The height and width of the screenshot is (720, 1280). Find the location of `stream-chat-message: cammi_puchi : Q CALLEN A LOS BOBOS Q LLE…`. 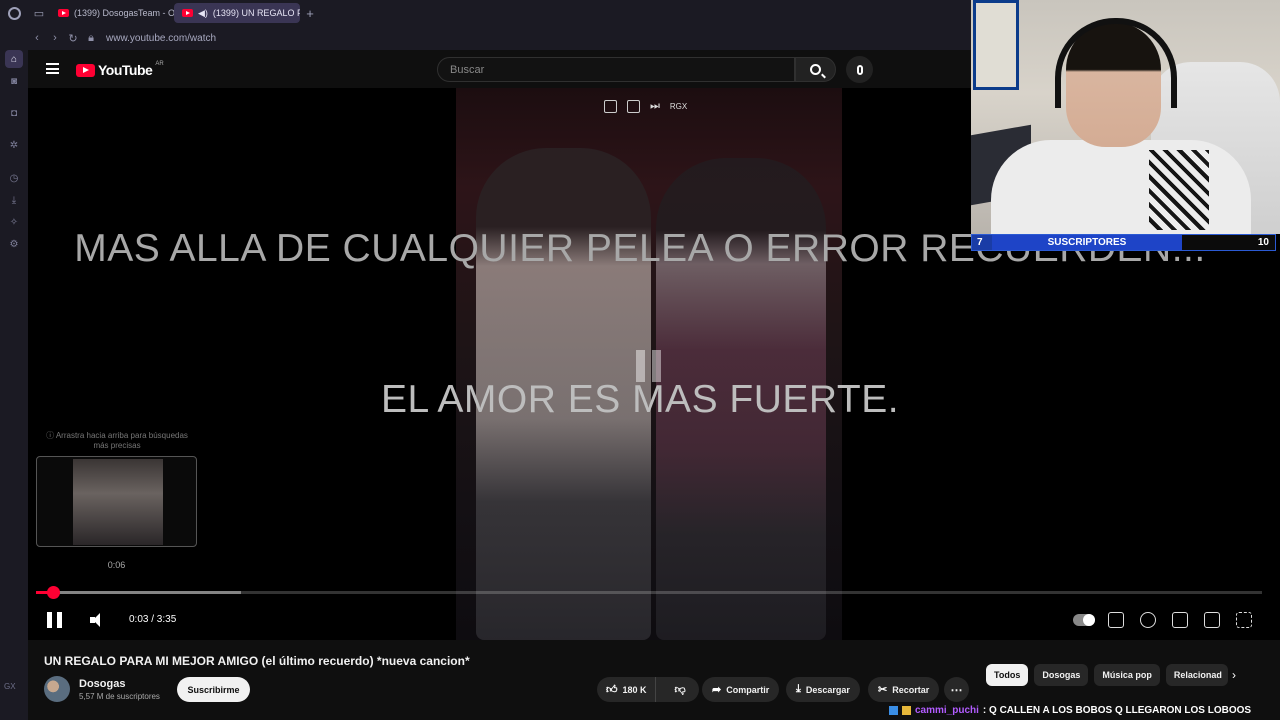

stream-chat-message: cammi_puchi : Q CALLEN A LOS BOBOS Q LLE… is located at coordinates (1084, 710).